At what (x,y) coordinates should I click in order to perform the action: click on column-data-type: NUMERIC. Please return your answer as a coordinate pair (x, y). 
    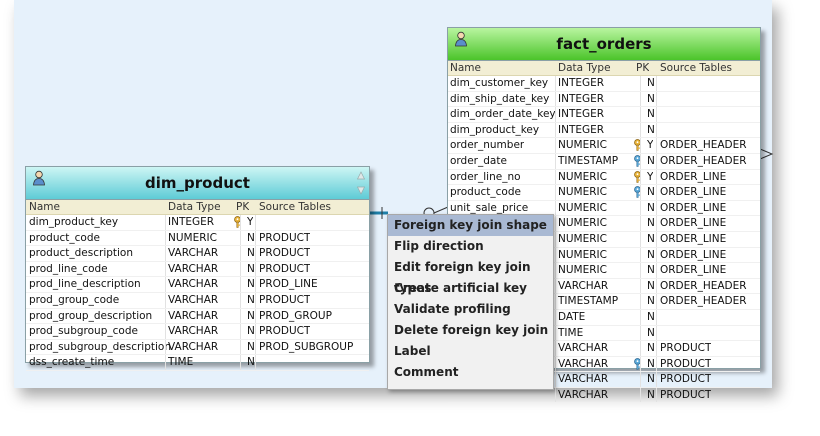
    Looking at the image, I should click on (582, 223).